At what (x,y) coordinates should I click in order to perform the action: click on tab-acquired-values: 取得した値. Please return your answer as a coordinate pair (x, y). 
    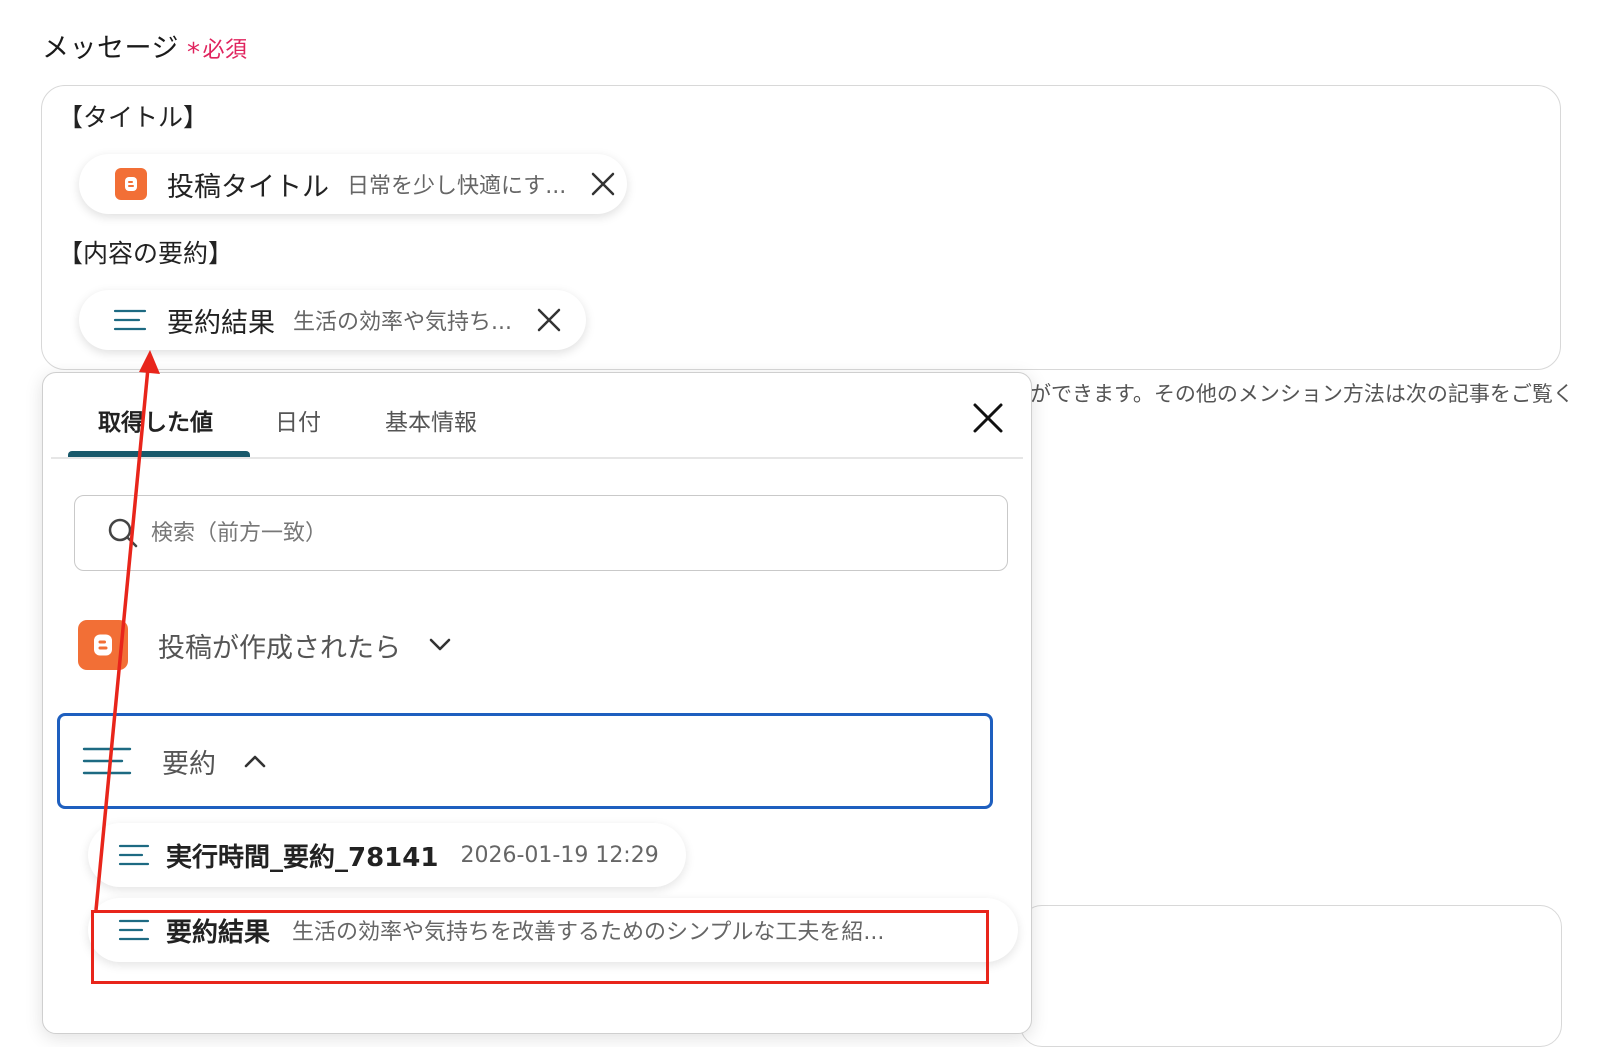
    Looking at the image, I should click on (155, 420).